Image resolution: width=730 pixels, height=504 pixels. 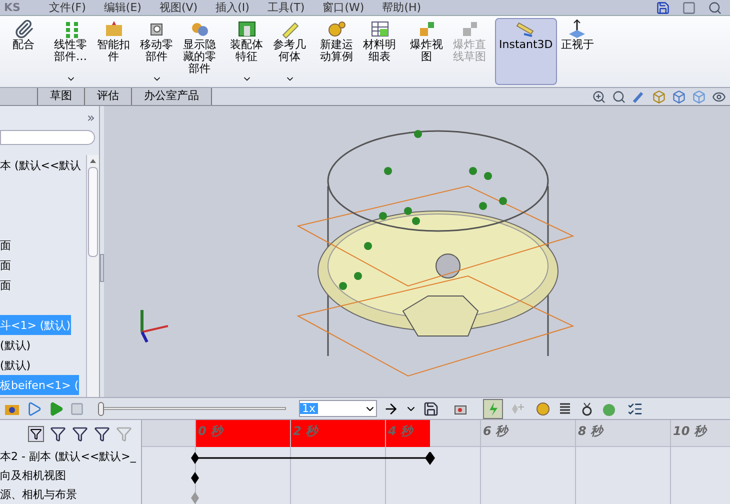 What do you see at coordinates (543, 408) in the screenshot?
I see `motor-icon` at bounding box center [543, 408].